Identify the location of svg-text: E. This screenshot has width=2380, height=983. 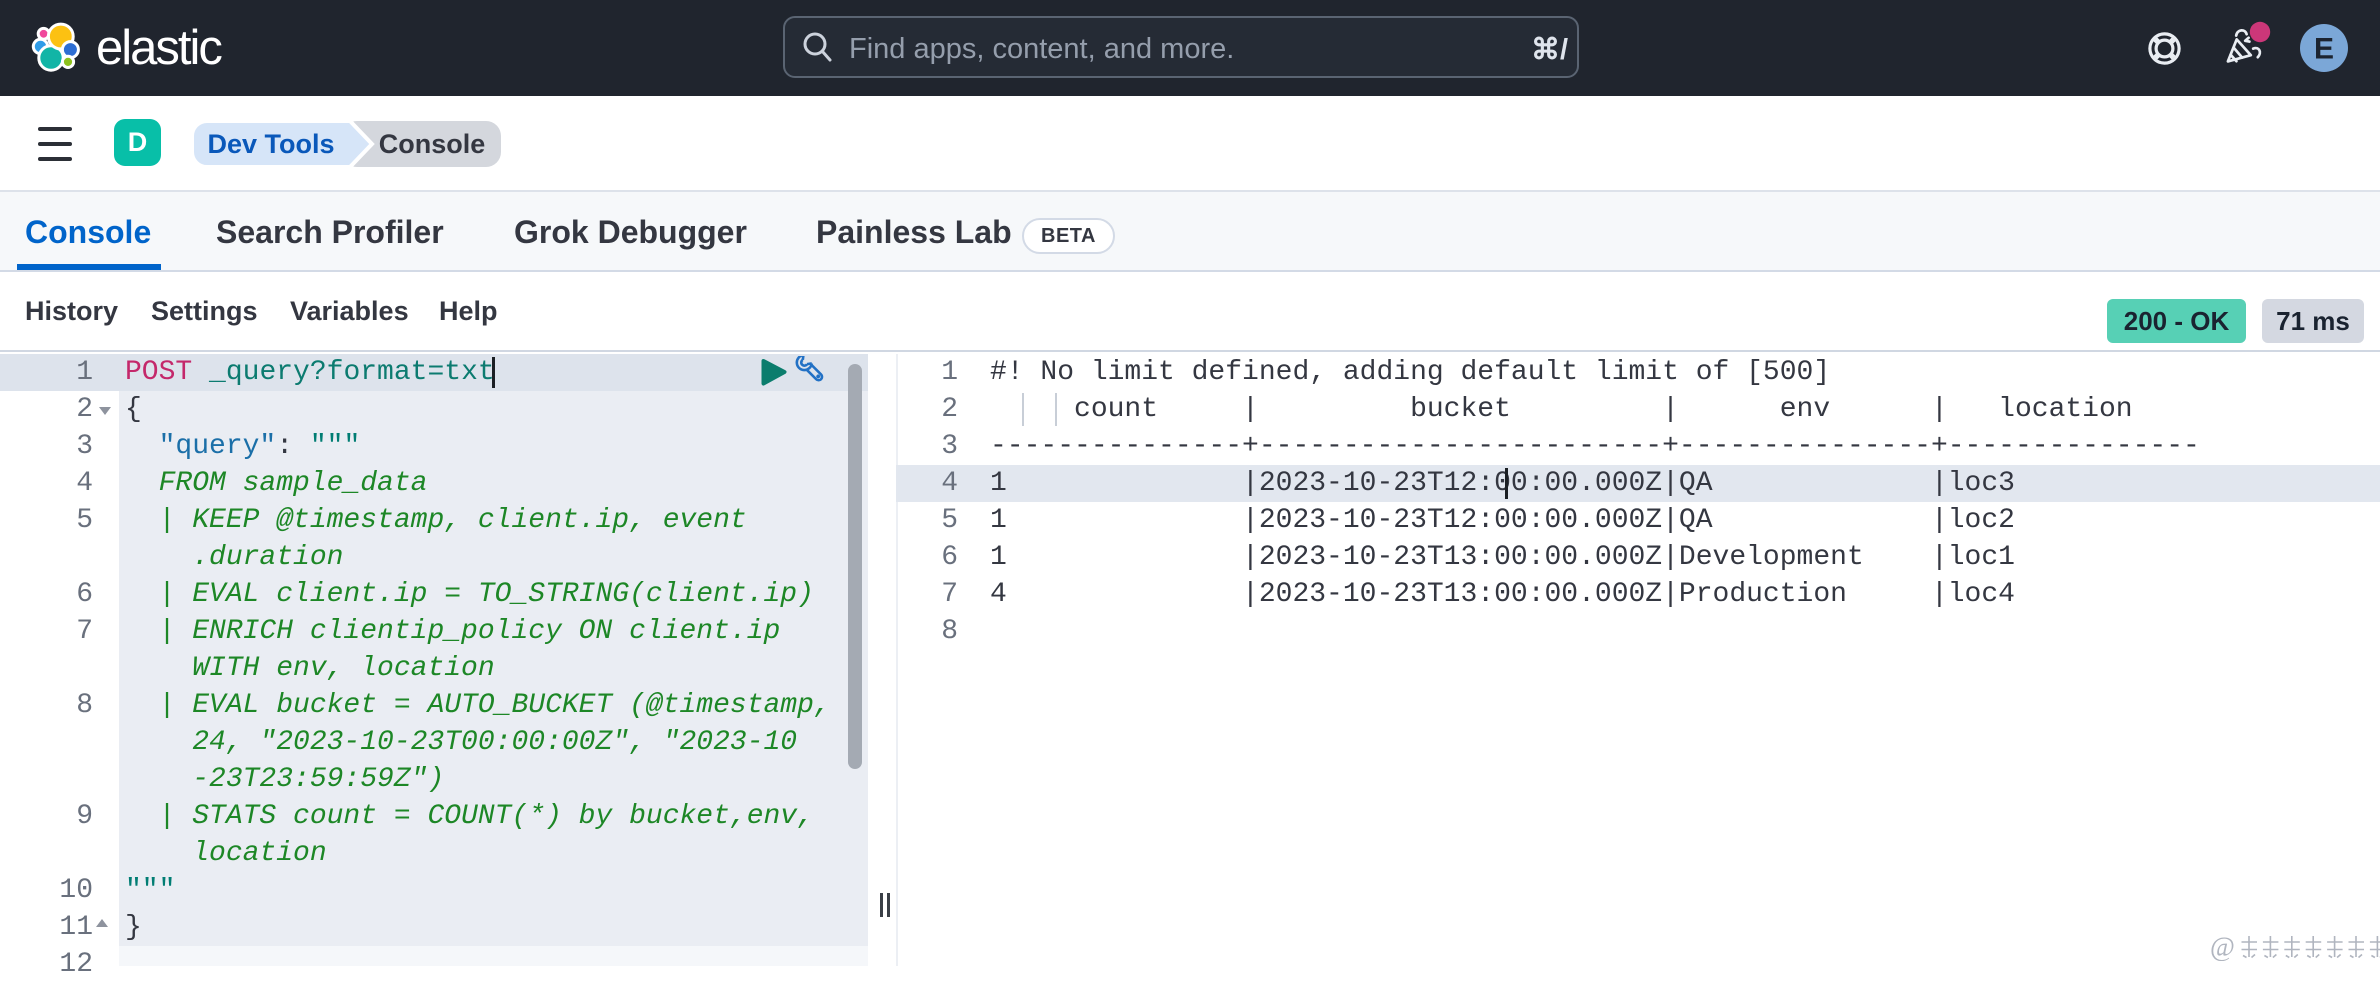
(2324, 49).